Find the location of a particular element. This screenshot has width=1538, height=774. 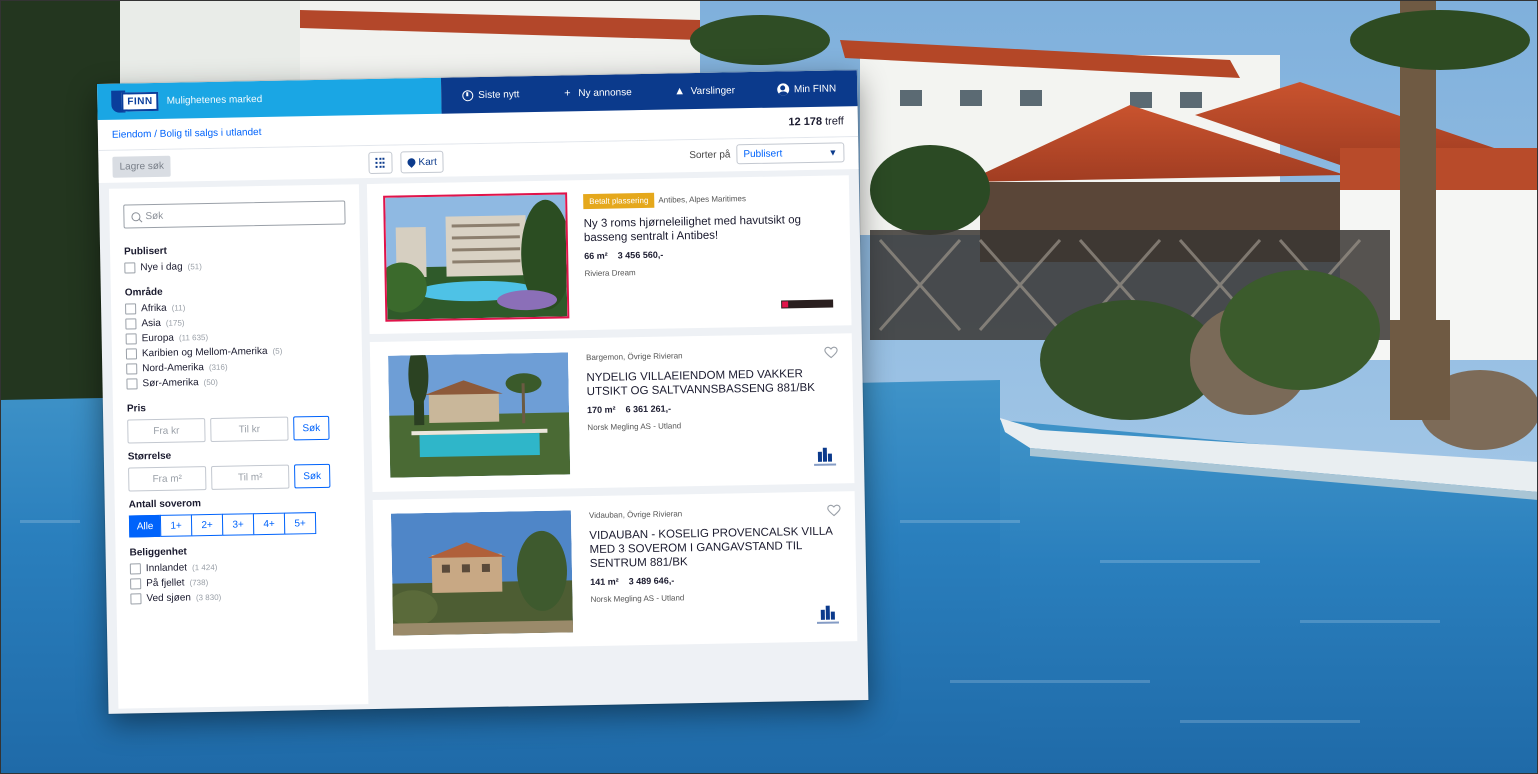

checkbox-area-caribbean: Karibien og Mellom-Amerika (5) is located at coordinates (236, 352).